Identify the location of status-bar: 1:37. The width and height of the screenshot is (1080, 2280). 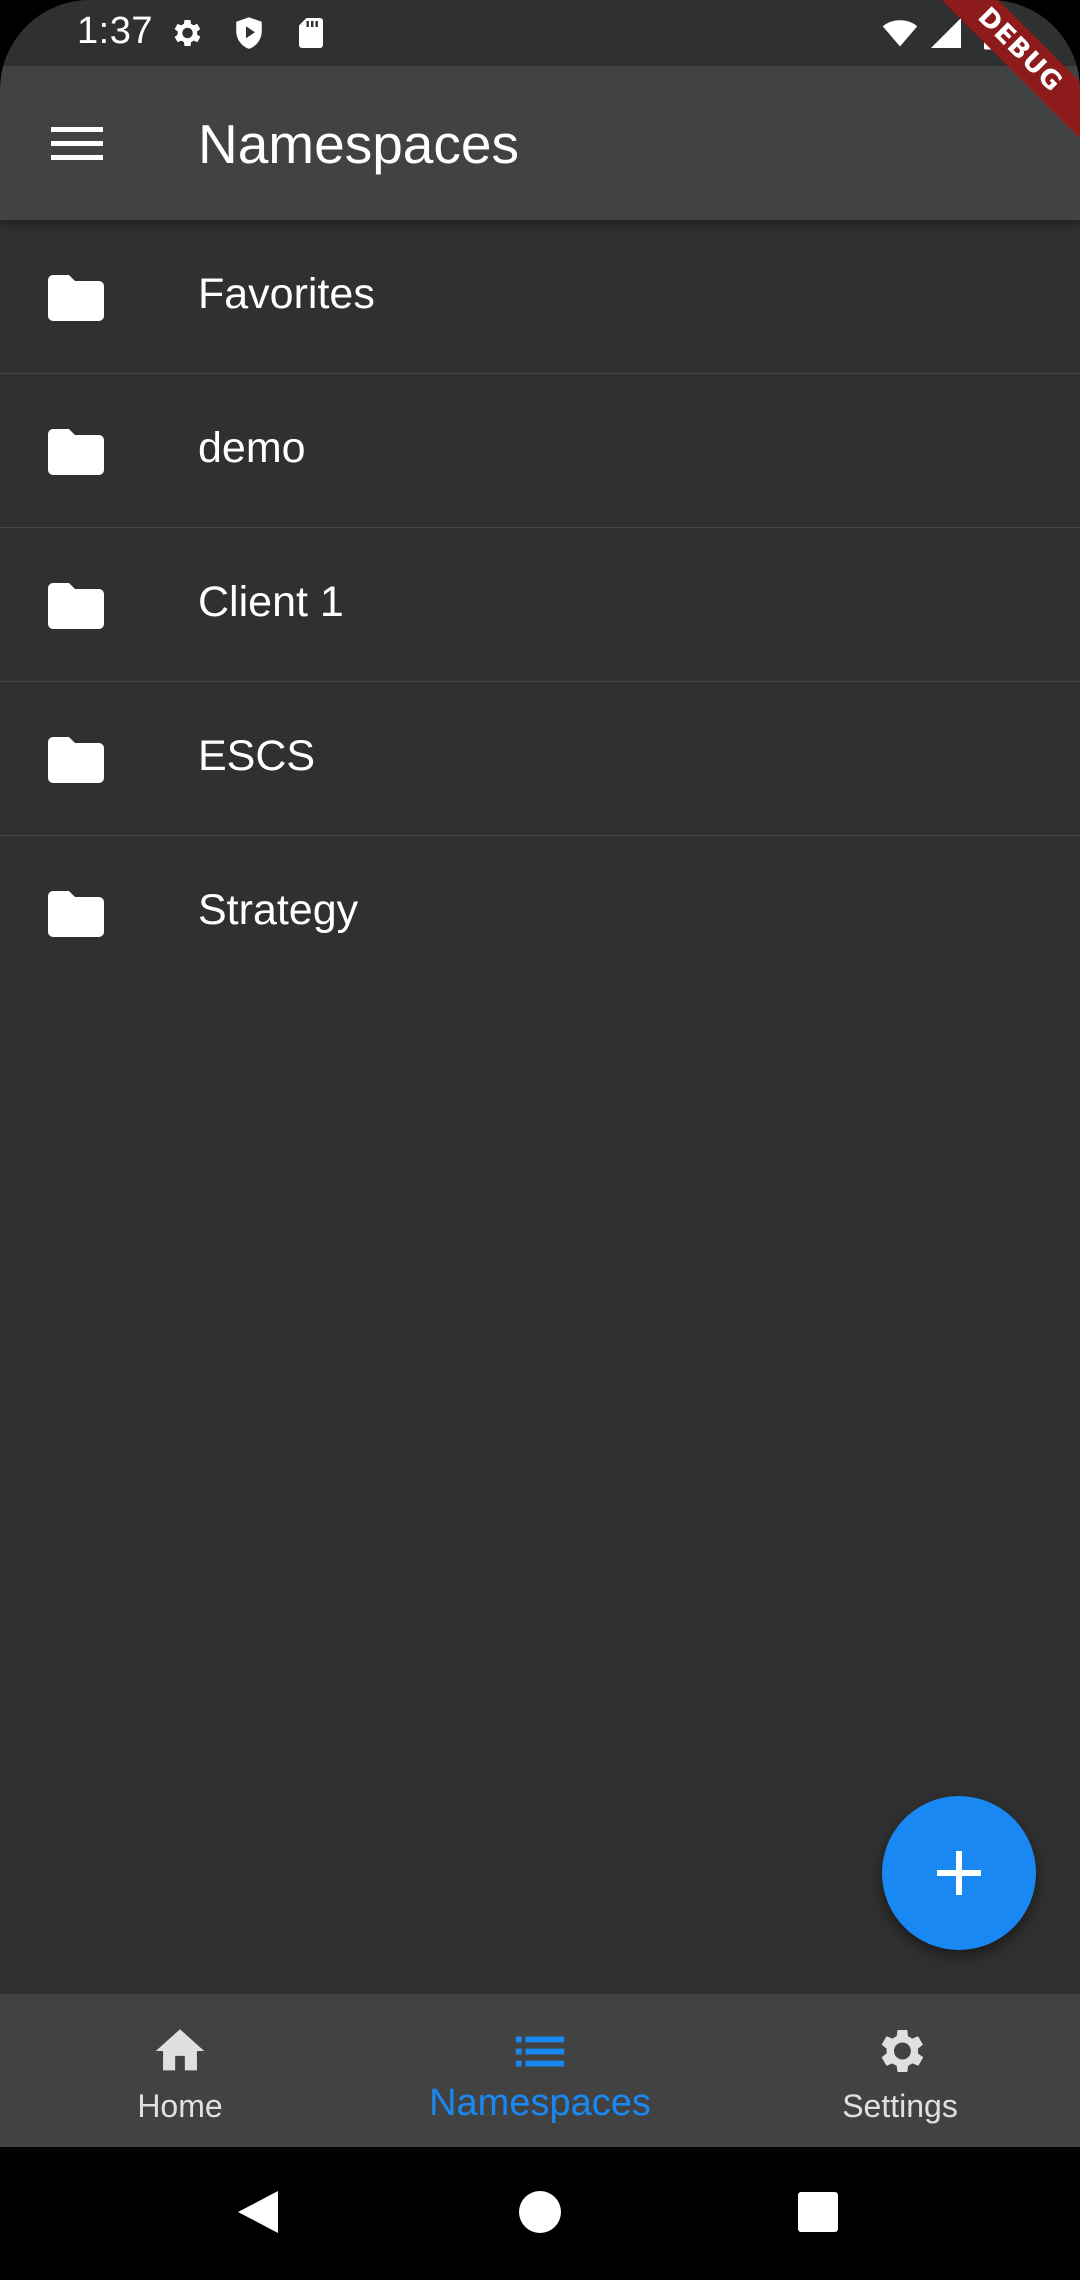
(540, 33).